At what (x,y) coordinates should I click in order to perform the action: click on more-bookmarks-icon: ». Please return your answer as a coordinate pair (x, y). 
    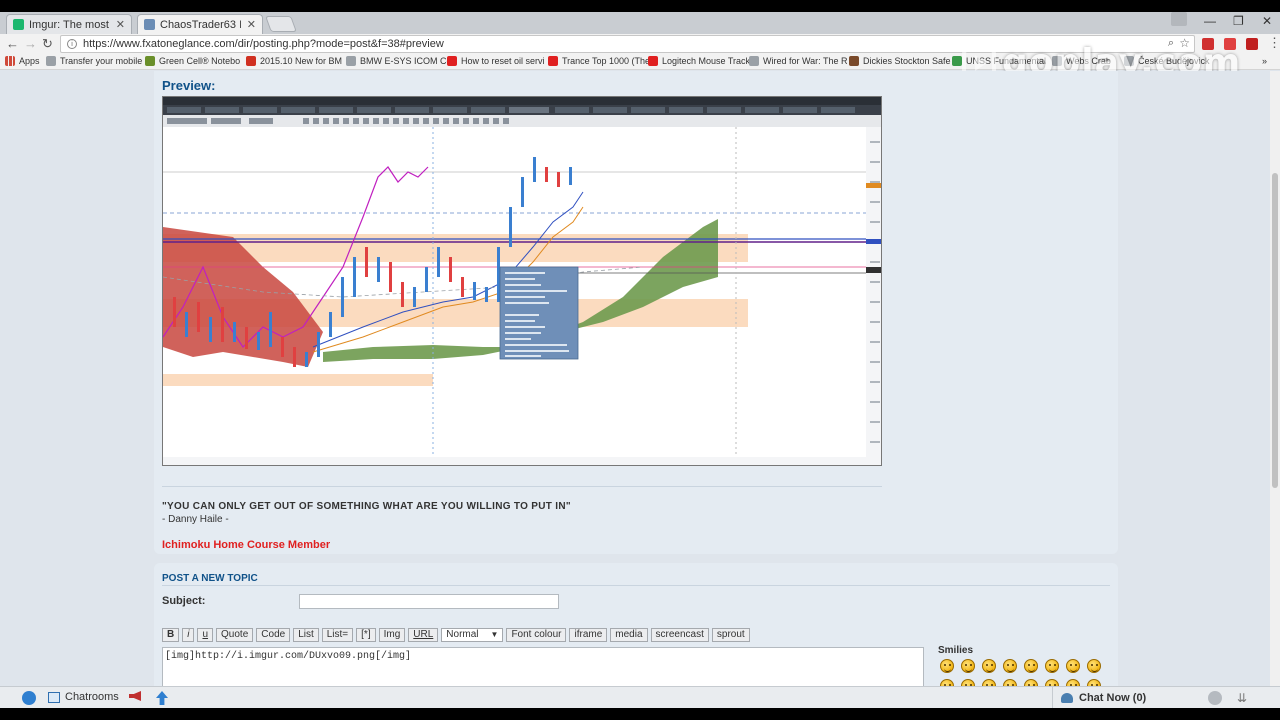
    Looking at the image, I should click on (1264, 61).